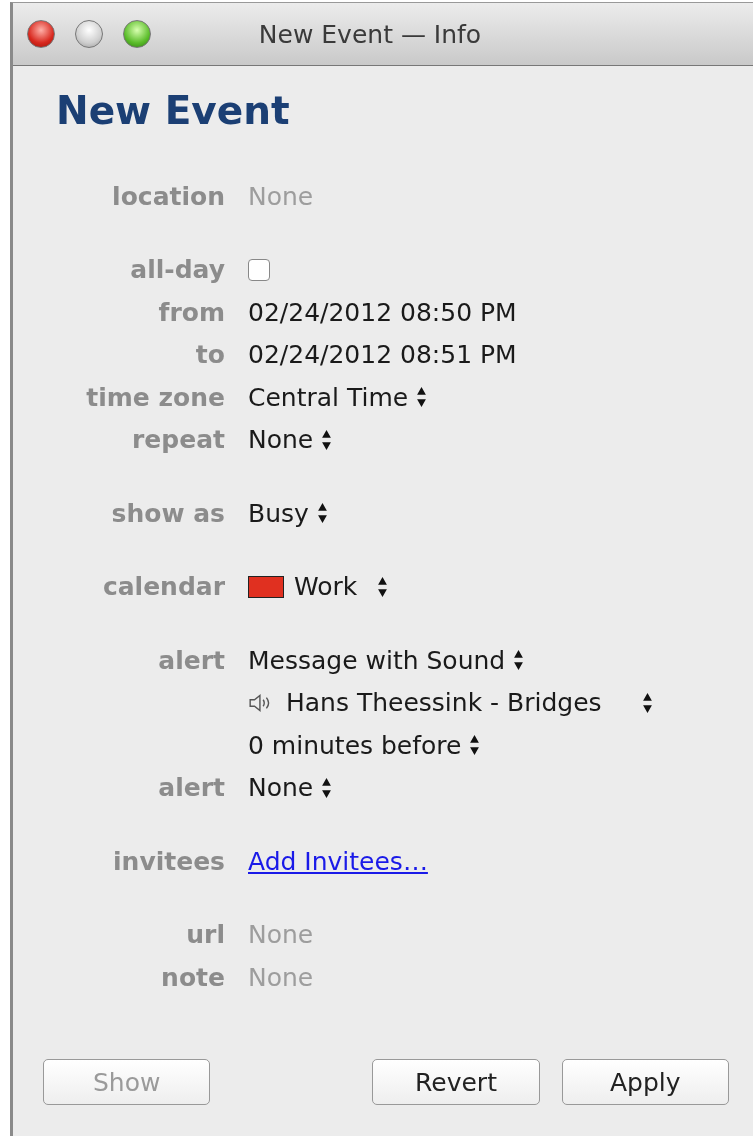 Image resolution: width=753 pixels, height=1136 pixels. I want to click on field-label: time zone, so click(155, 397).